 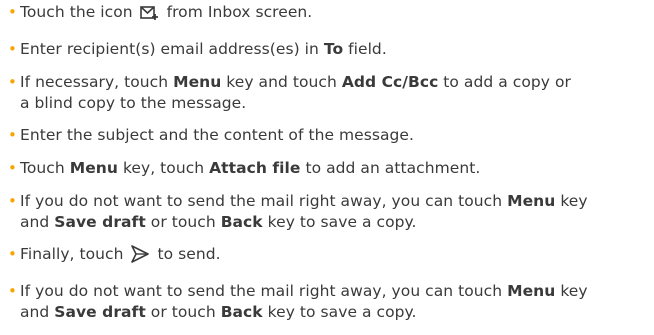 What do you see at coordinates (531, 201) in the screenshot?
I see `step-6-bold-menu: Menu` at bounding box center [531, 201].